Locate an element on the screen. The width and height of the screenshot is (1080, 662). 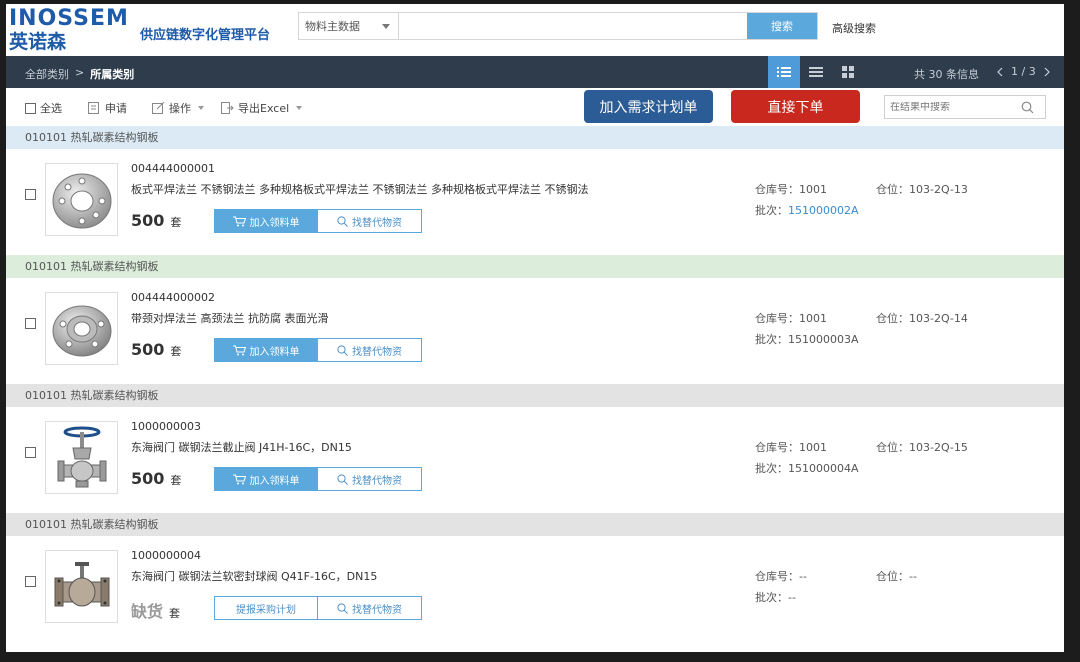
export-icon is located at coordinates (227, 108).